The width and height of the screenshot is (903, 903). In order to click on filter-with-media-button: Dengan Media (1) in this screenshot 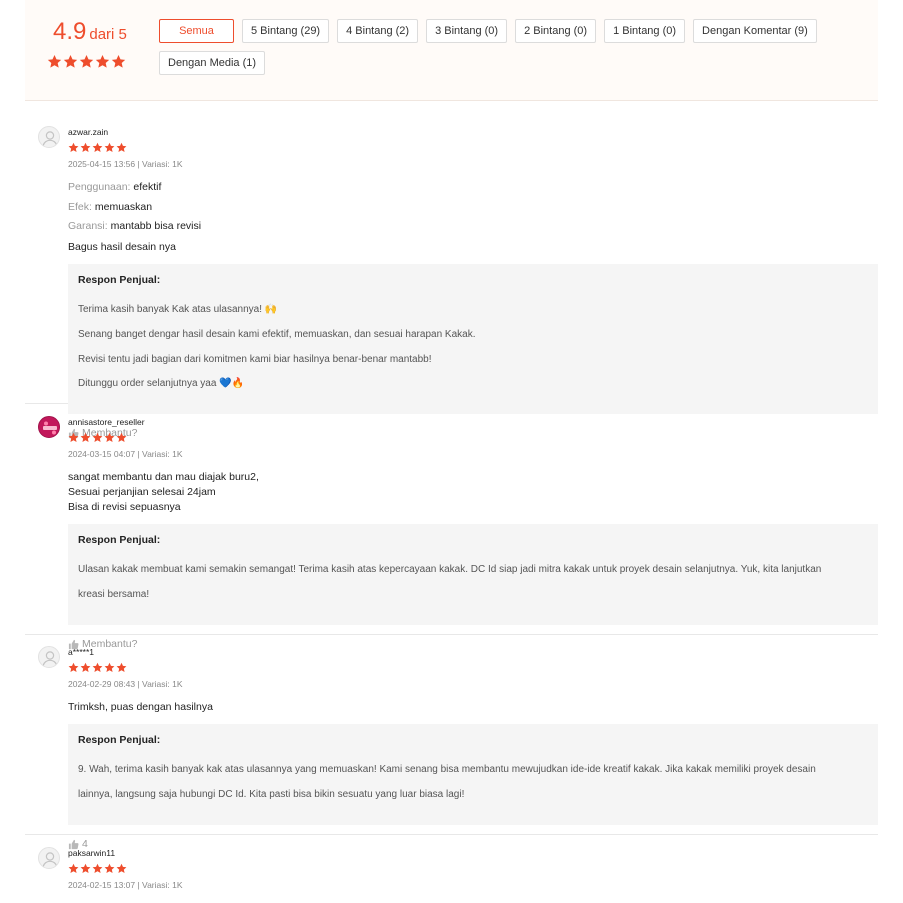, I will do `click(212, 63)`.